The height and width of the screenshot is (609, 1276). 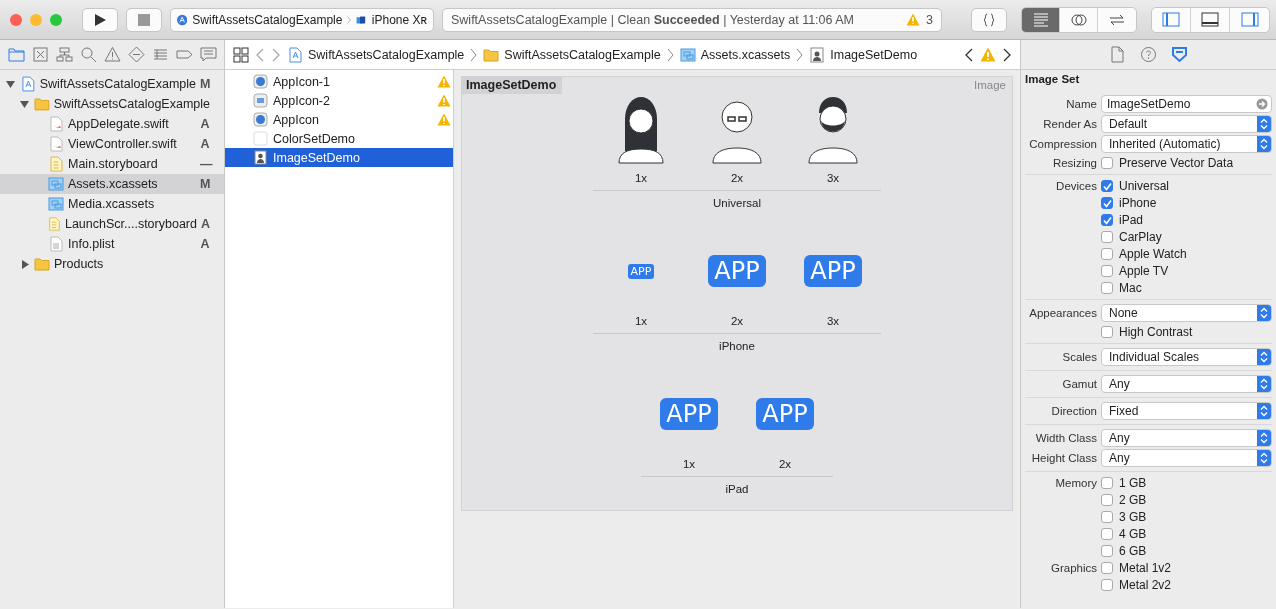 I want to click on popup-button: None, so click(x=1186, y=313).